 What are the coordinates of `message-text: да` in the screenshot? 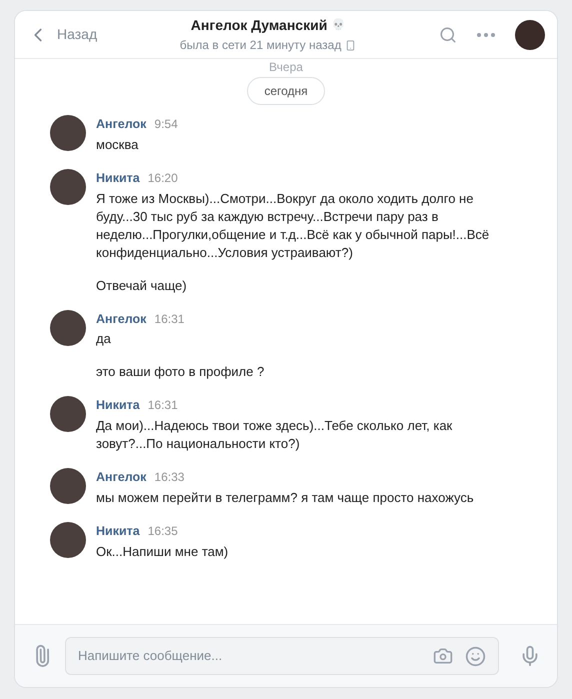 It's located at (104, 339).